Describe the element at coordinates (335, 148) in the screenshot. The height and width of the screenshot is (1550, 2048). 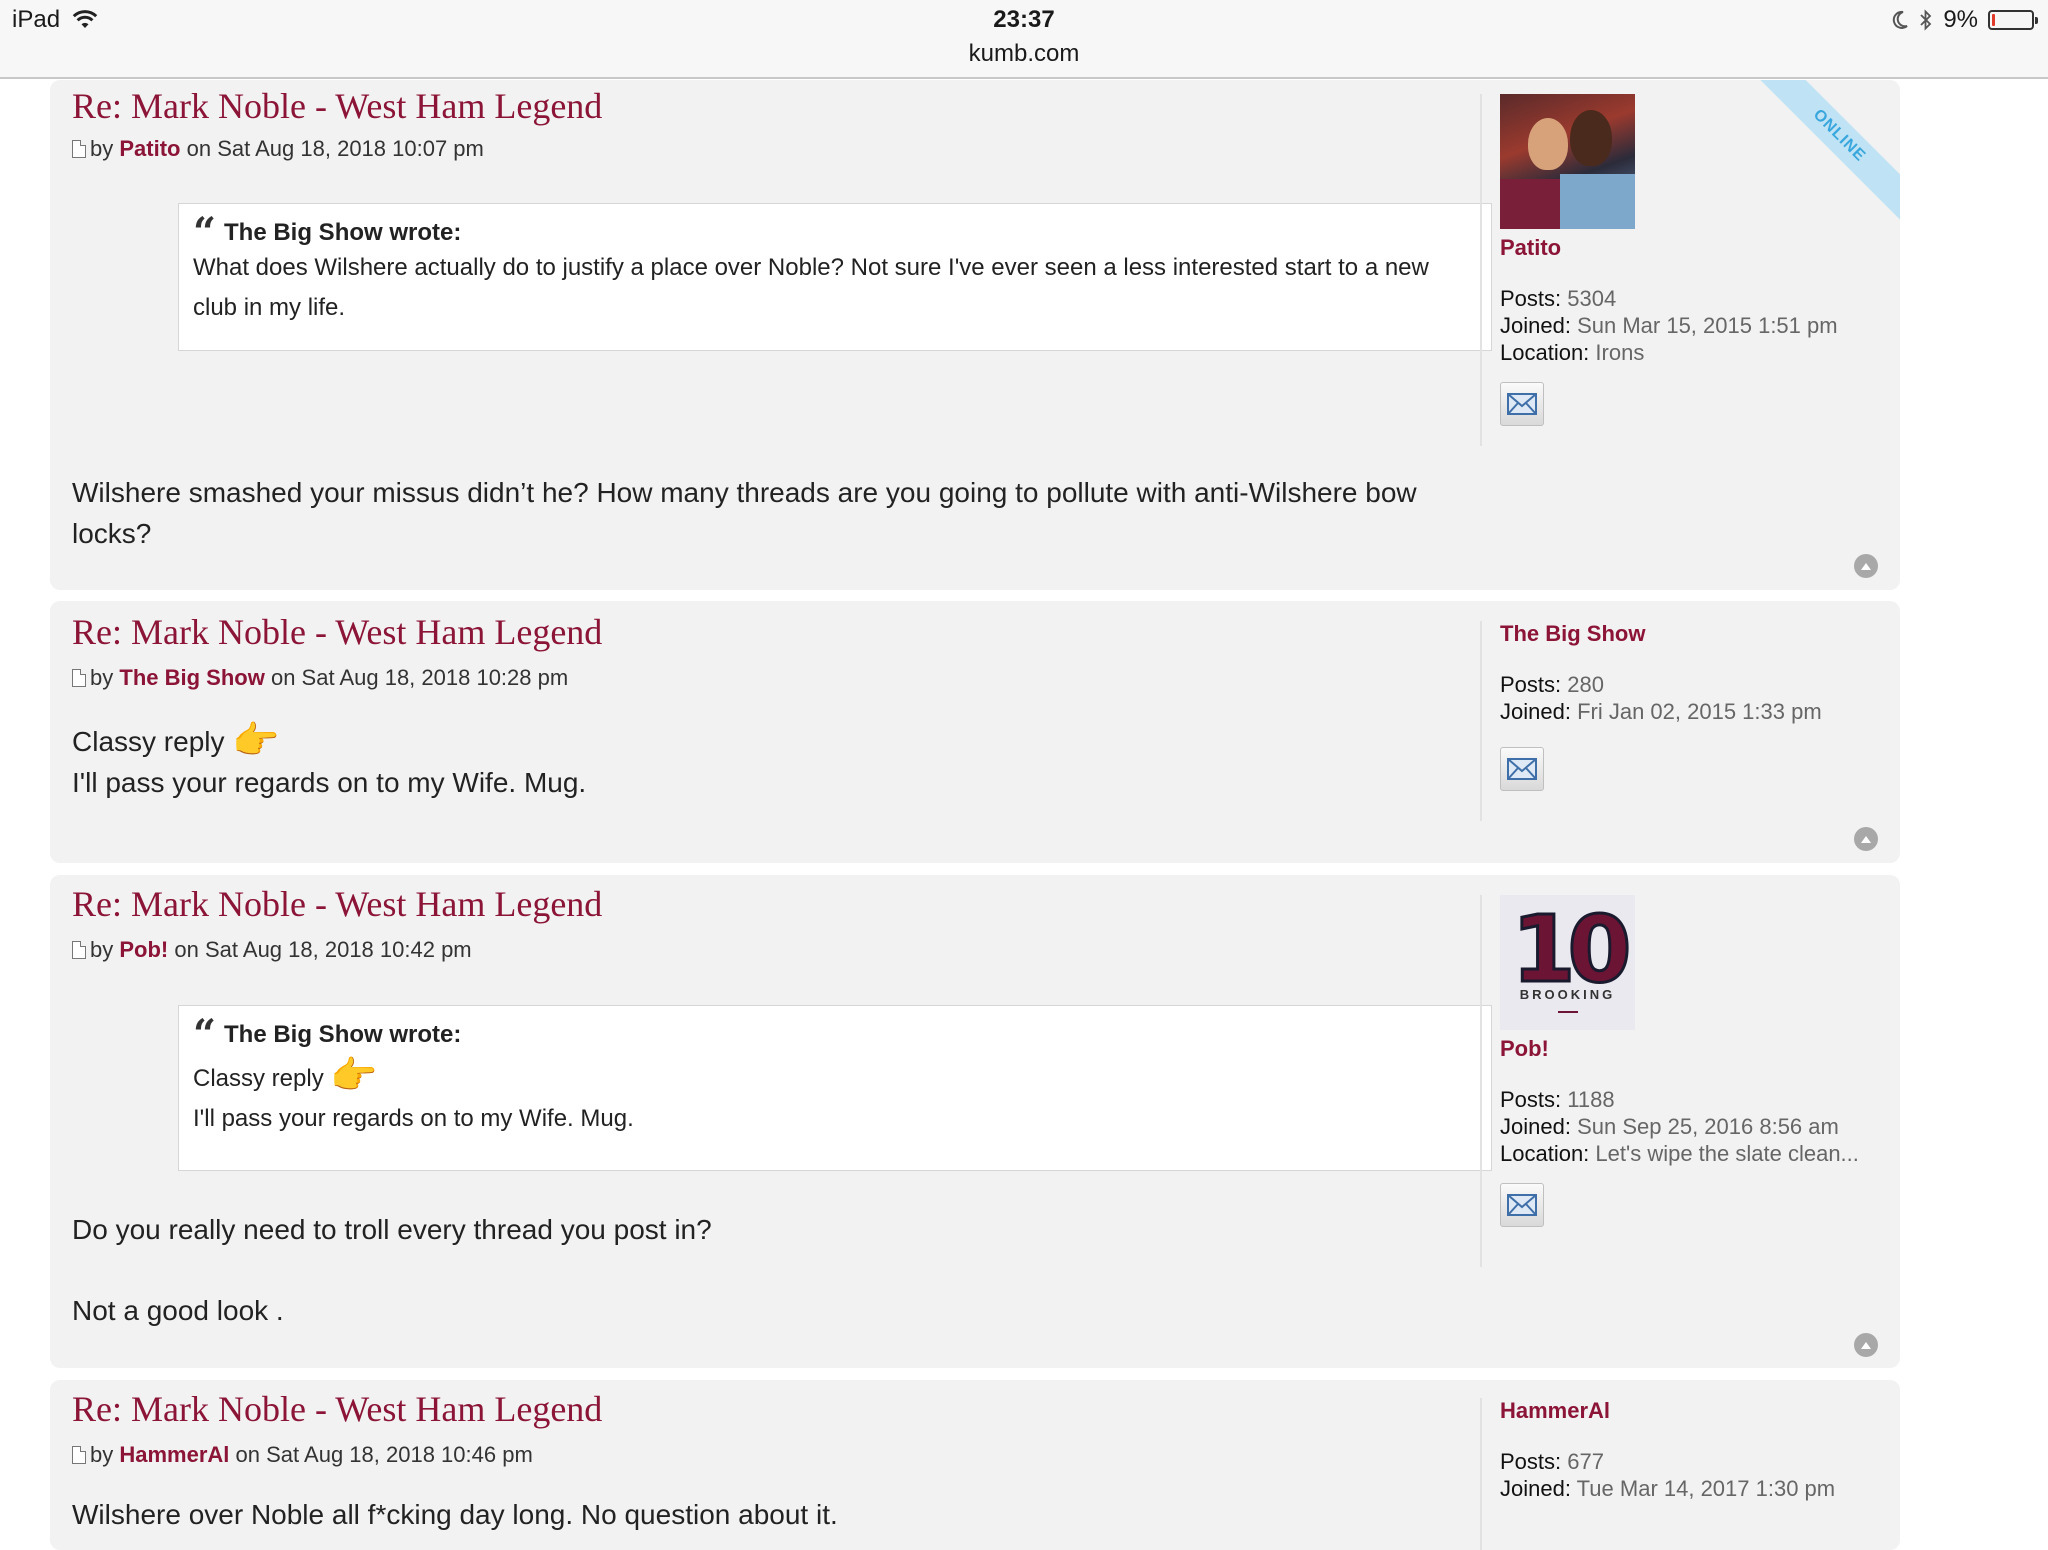
I see `post-date: on Sat Aug 18, 2018 10:07 pm` at that location.